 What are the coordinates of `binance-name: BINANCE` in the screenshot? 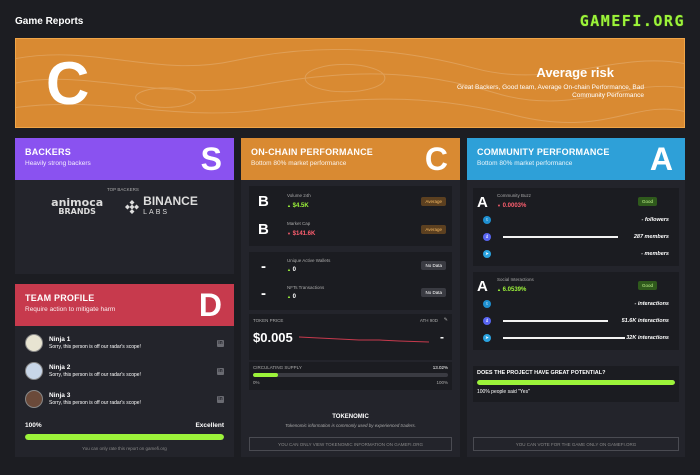 It's located at (170, 201).